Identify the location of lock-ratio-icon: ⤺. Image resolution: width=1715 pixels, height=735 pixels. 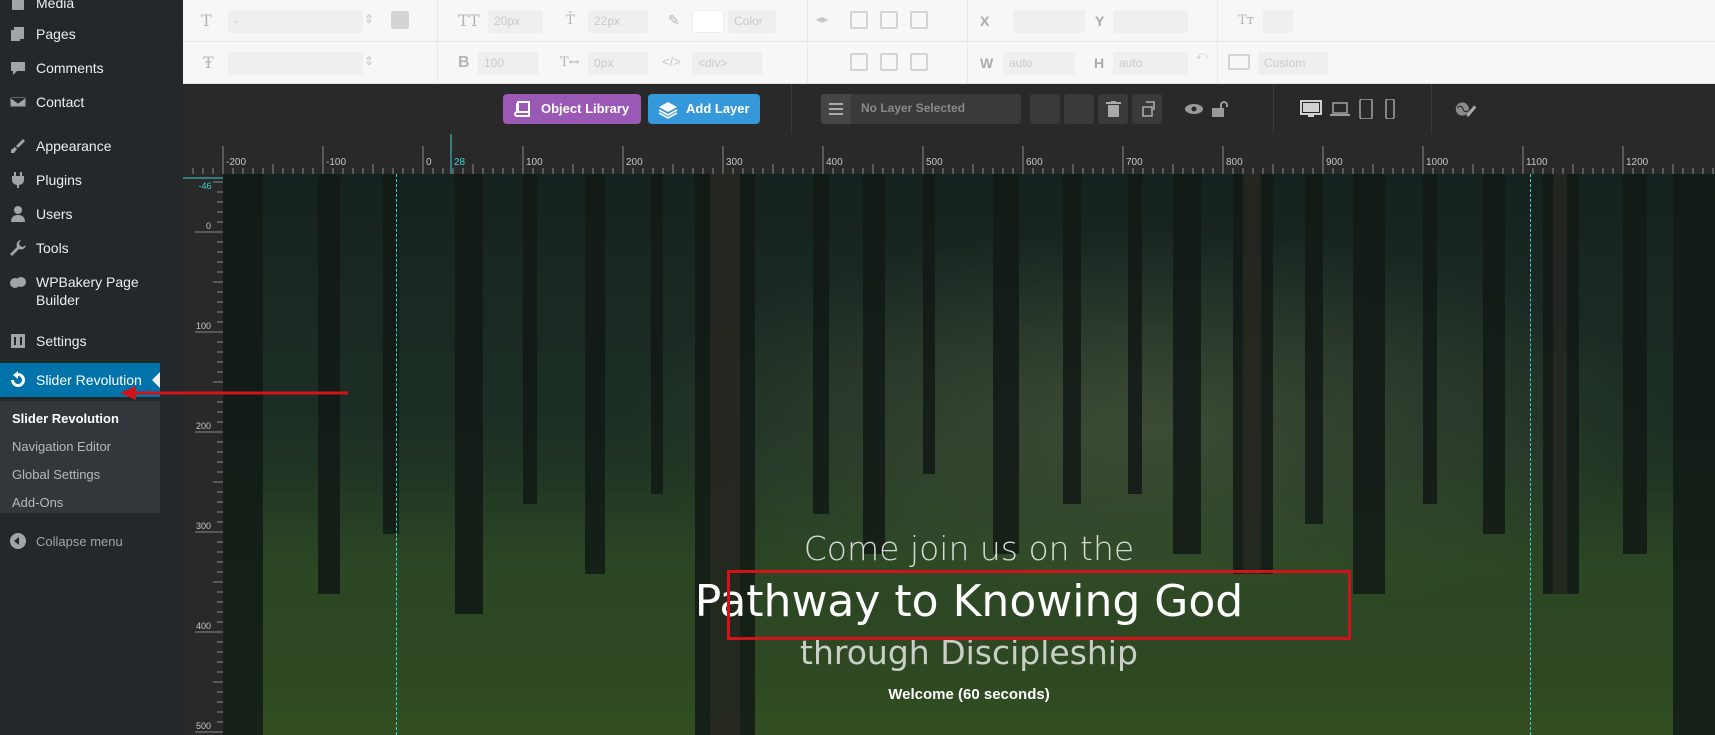
(1202, 56).